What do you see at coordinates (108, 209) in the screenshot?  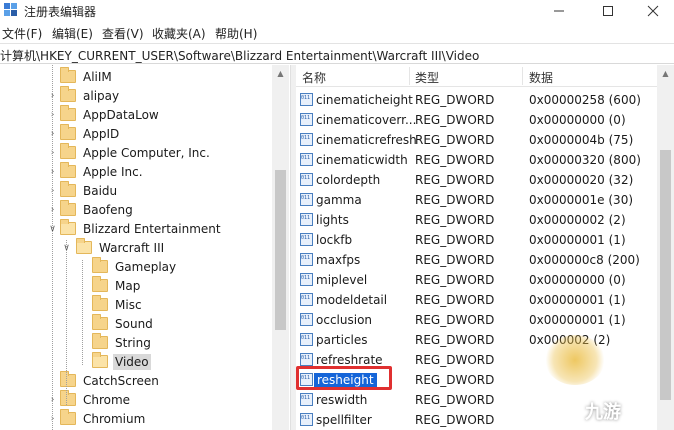 I see `tree-item-label: Baofeng` at bounding box center [108, 209].